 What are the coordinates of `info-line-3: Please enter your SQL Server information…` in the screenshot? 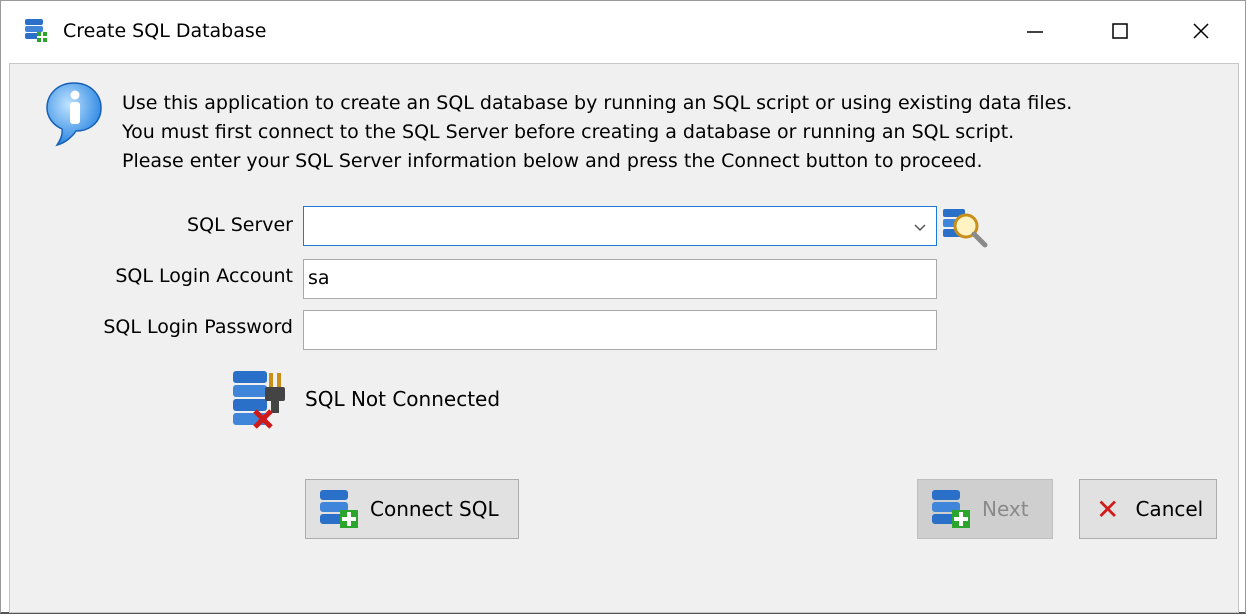 It's located at (552, 161).